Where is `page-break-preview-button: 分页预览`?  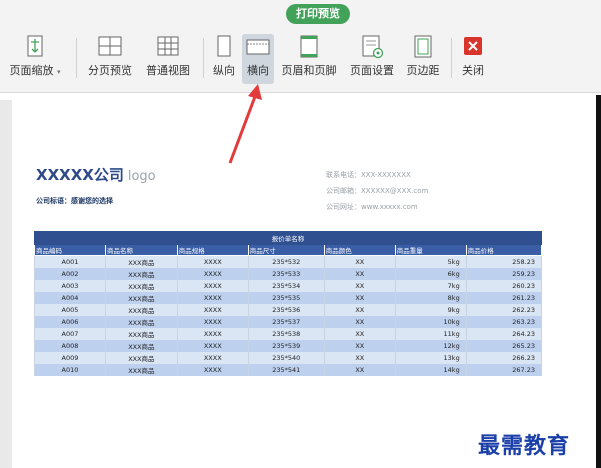
page-break-preview-button: 分页预览 is located at coordinates (110, 59).